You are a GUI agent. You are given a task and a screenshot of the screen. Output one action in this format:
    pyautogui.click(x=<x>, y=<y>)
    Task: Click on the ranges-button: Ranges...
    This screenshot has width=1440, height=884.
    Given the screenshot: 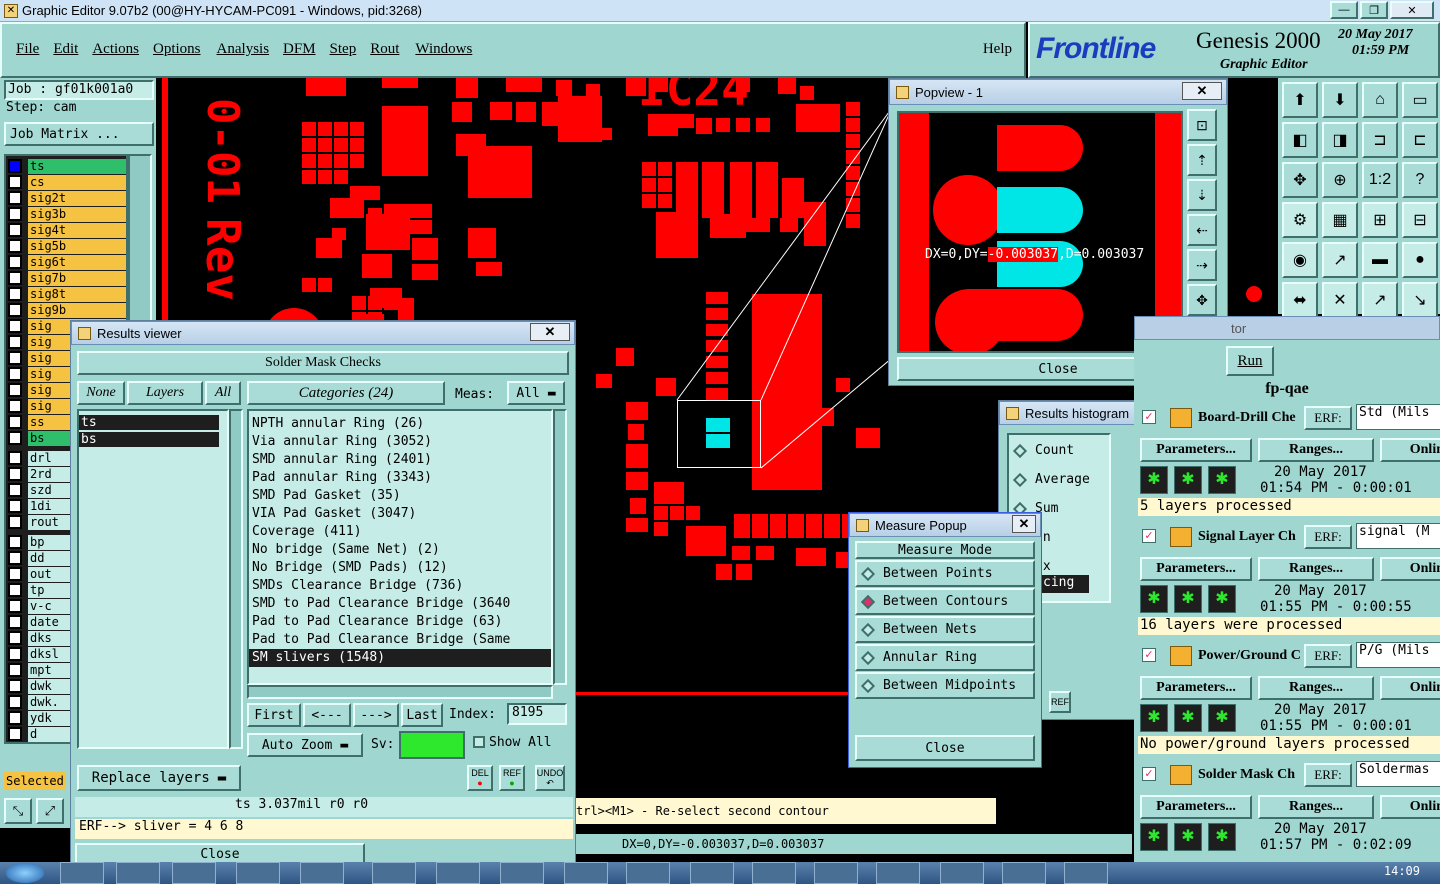 What is the action you would take?
    pyautogui.click(x=1316, y=450)
    